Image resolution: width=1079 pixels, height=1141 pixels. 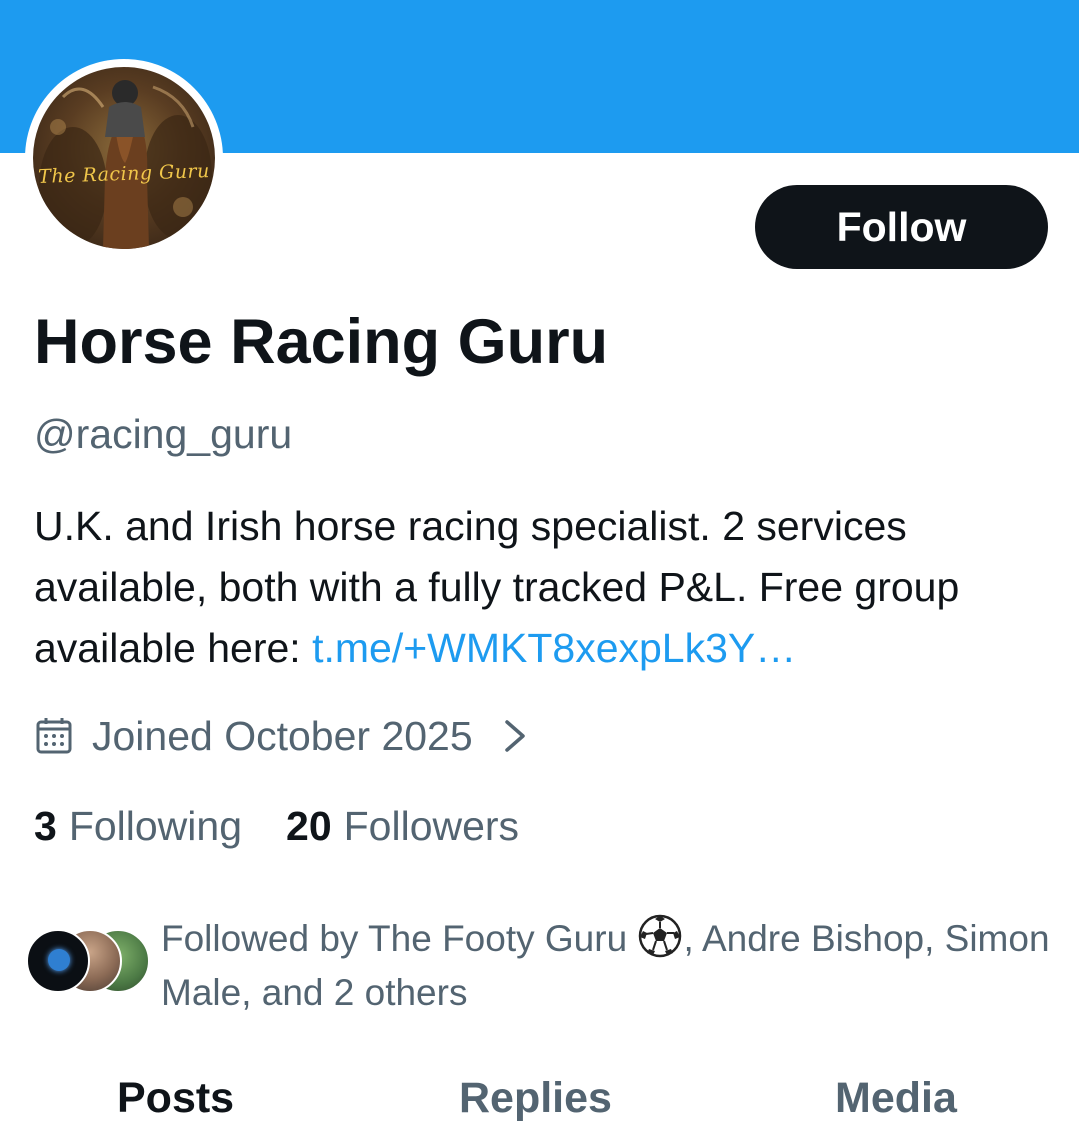 What do you see at coordinates (175, 1098) in the screenshot?
I see `tab-posts: Posts` at bounding box center [175, 1098].